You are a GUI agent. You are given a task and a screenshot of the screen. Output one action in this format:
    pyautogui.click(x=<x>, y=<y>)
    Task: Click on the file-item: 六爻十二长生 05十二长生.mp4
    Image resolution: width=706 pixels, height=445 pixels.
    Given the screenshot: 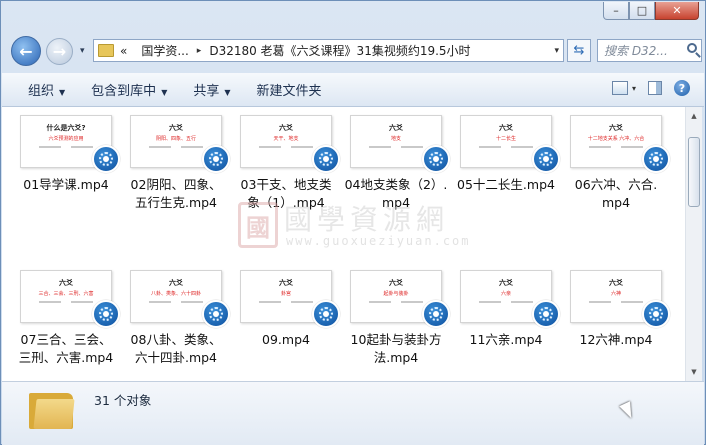 What is the action you would take?
    pyautogui.click(x=507, y=154)
    